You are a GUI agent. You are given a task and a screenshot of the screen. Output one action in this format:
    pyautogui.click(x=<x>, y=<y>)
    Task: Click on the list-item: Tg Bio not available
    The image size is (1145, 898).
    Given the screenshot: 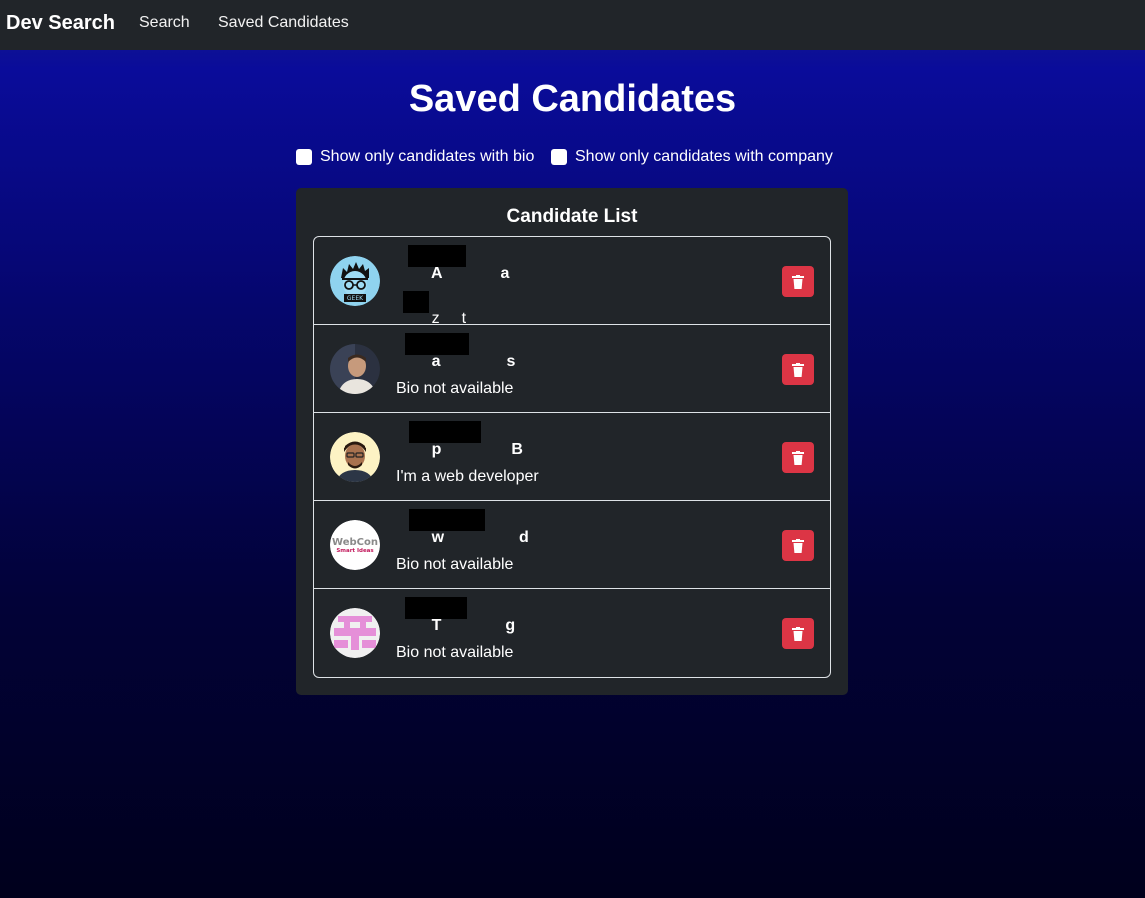 What is the action you would take?
    pyautogui.click(x=572, y=633)
    